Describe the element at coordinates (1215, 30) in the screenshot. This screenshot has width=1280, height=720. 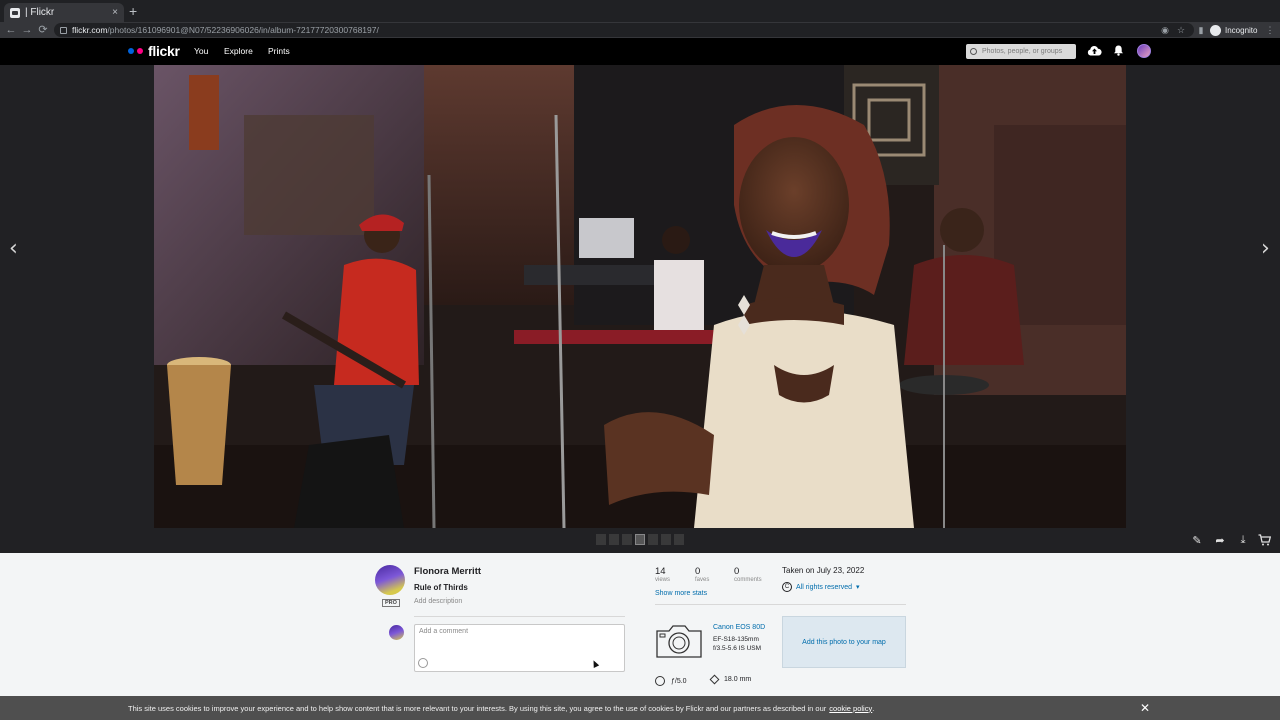
I see `incognito-icon` at that location.